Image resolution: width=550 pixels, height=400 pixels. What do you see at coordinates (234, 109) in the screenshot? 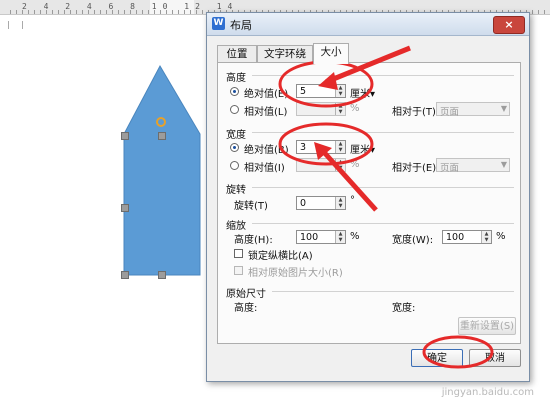
I see `height-relative-radio` at bounding box center [234, 109].